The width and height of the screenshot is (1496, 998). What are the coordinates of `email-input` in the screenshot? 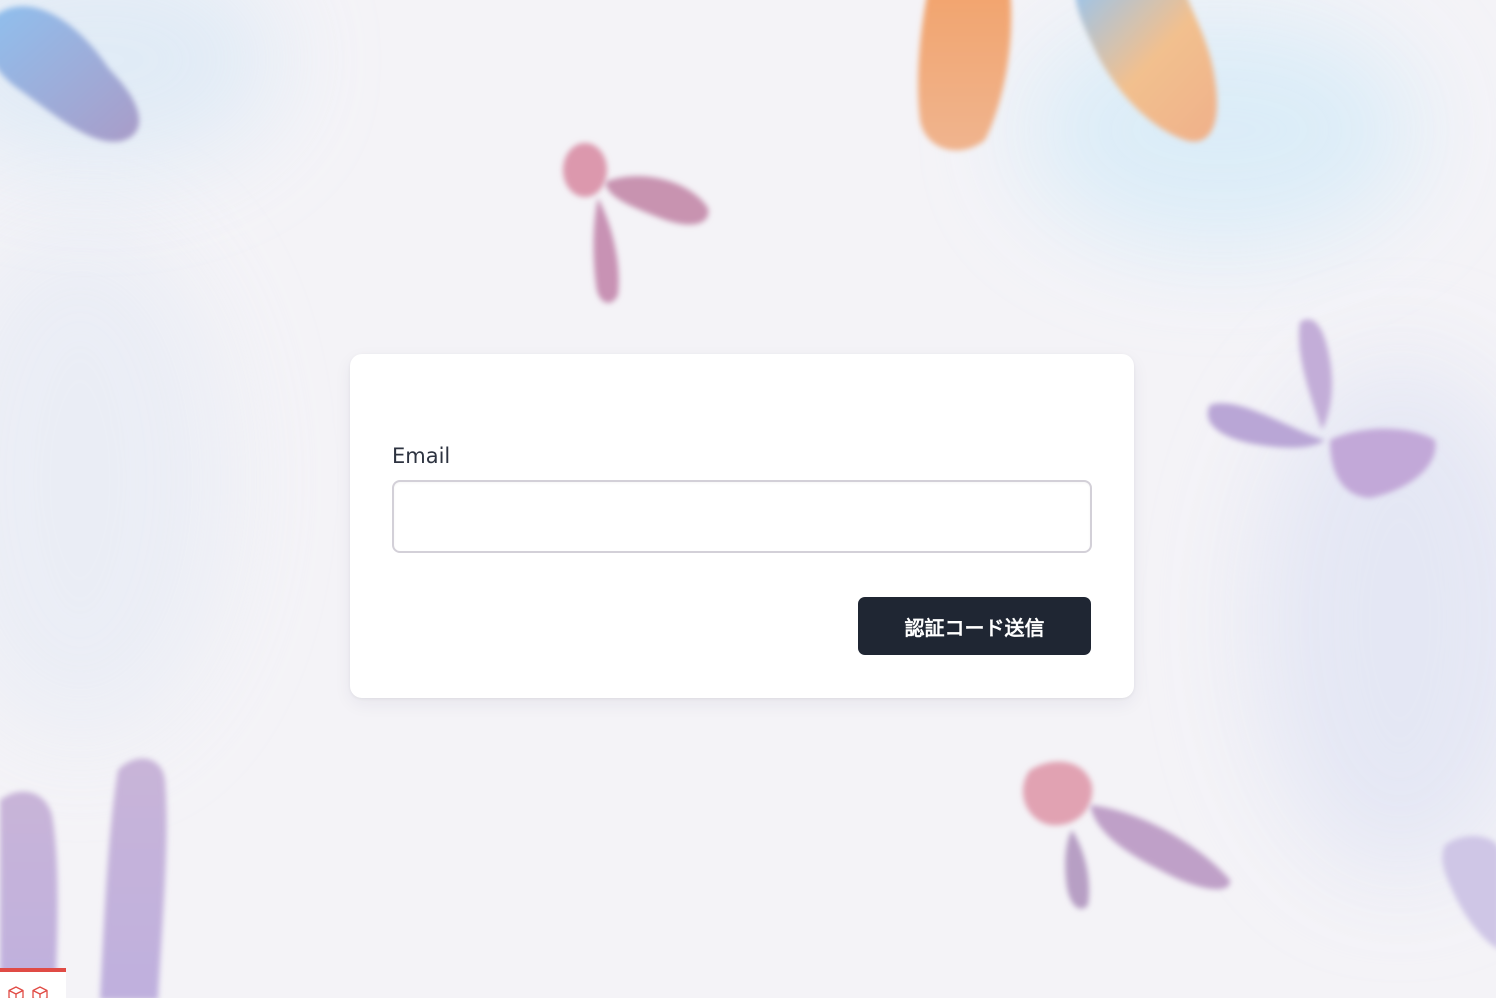 It's located at (742, 516).